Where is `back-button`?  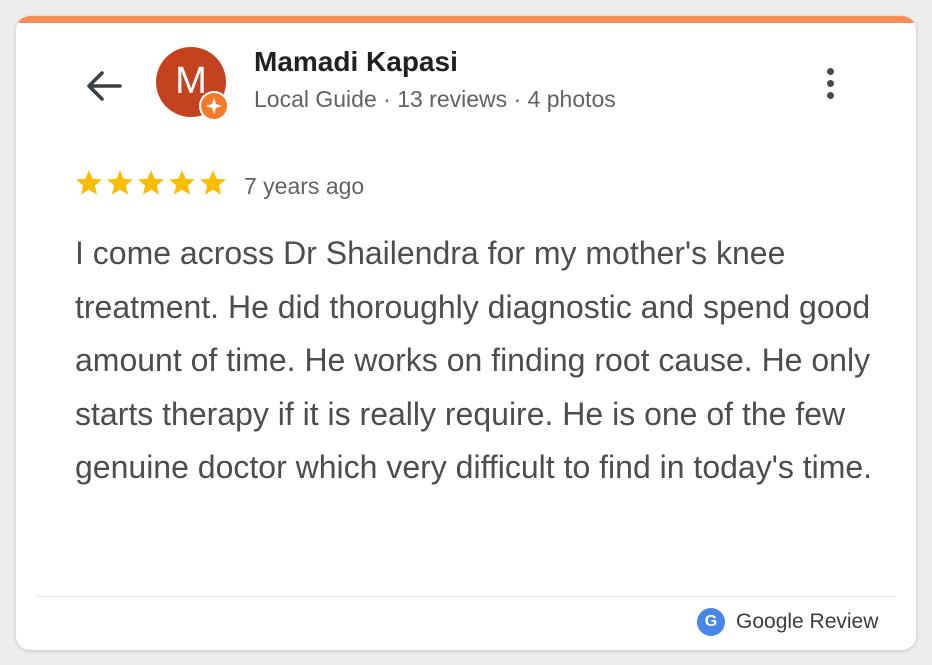 back-button is located at coordinates (104, 86).